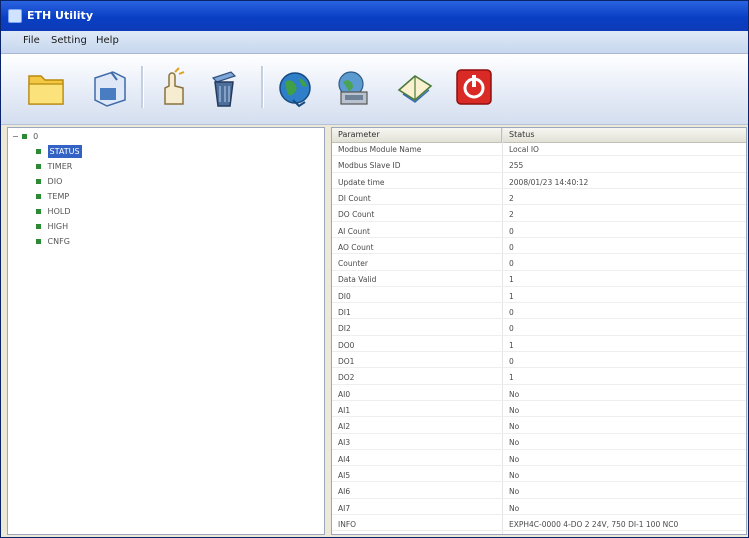 This screenshot has width=749, height=538. What do you see at coordinates (415, 87) in the screenshot?
I see `book-icon` at bounding box center [415, 87].